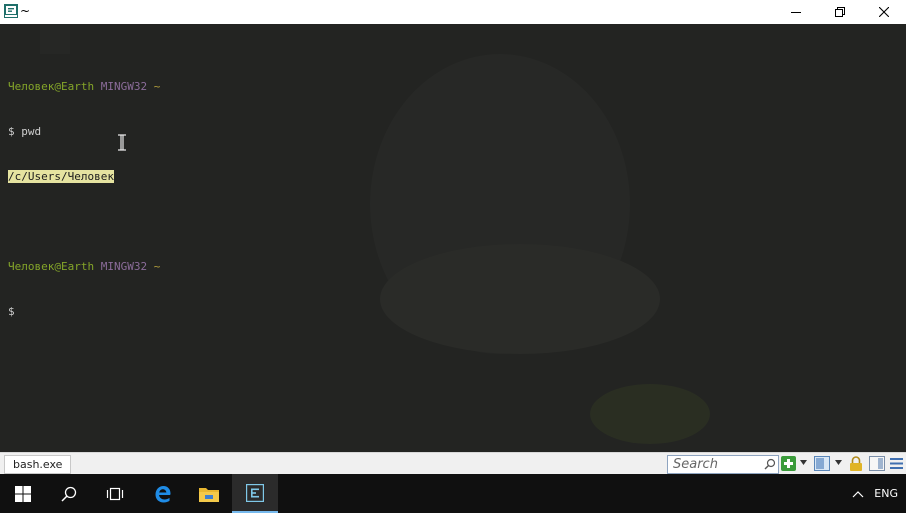 This screenshot has height=513, width=906. I want to click on status-bar: bash.exe Search, so click(453, 463).